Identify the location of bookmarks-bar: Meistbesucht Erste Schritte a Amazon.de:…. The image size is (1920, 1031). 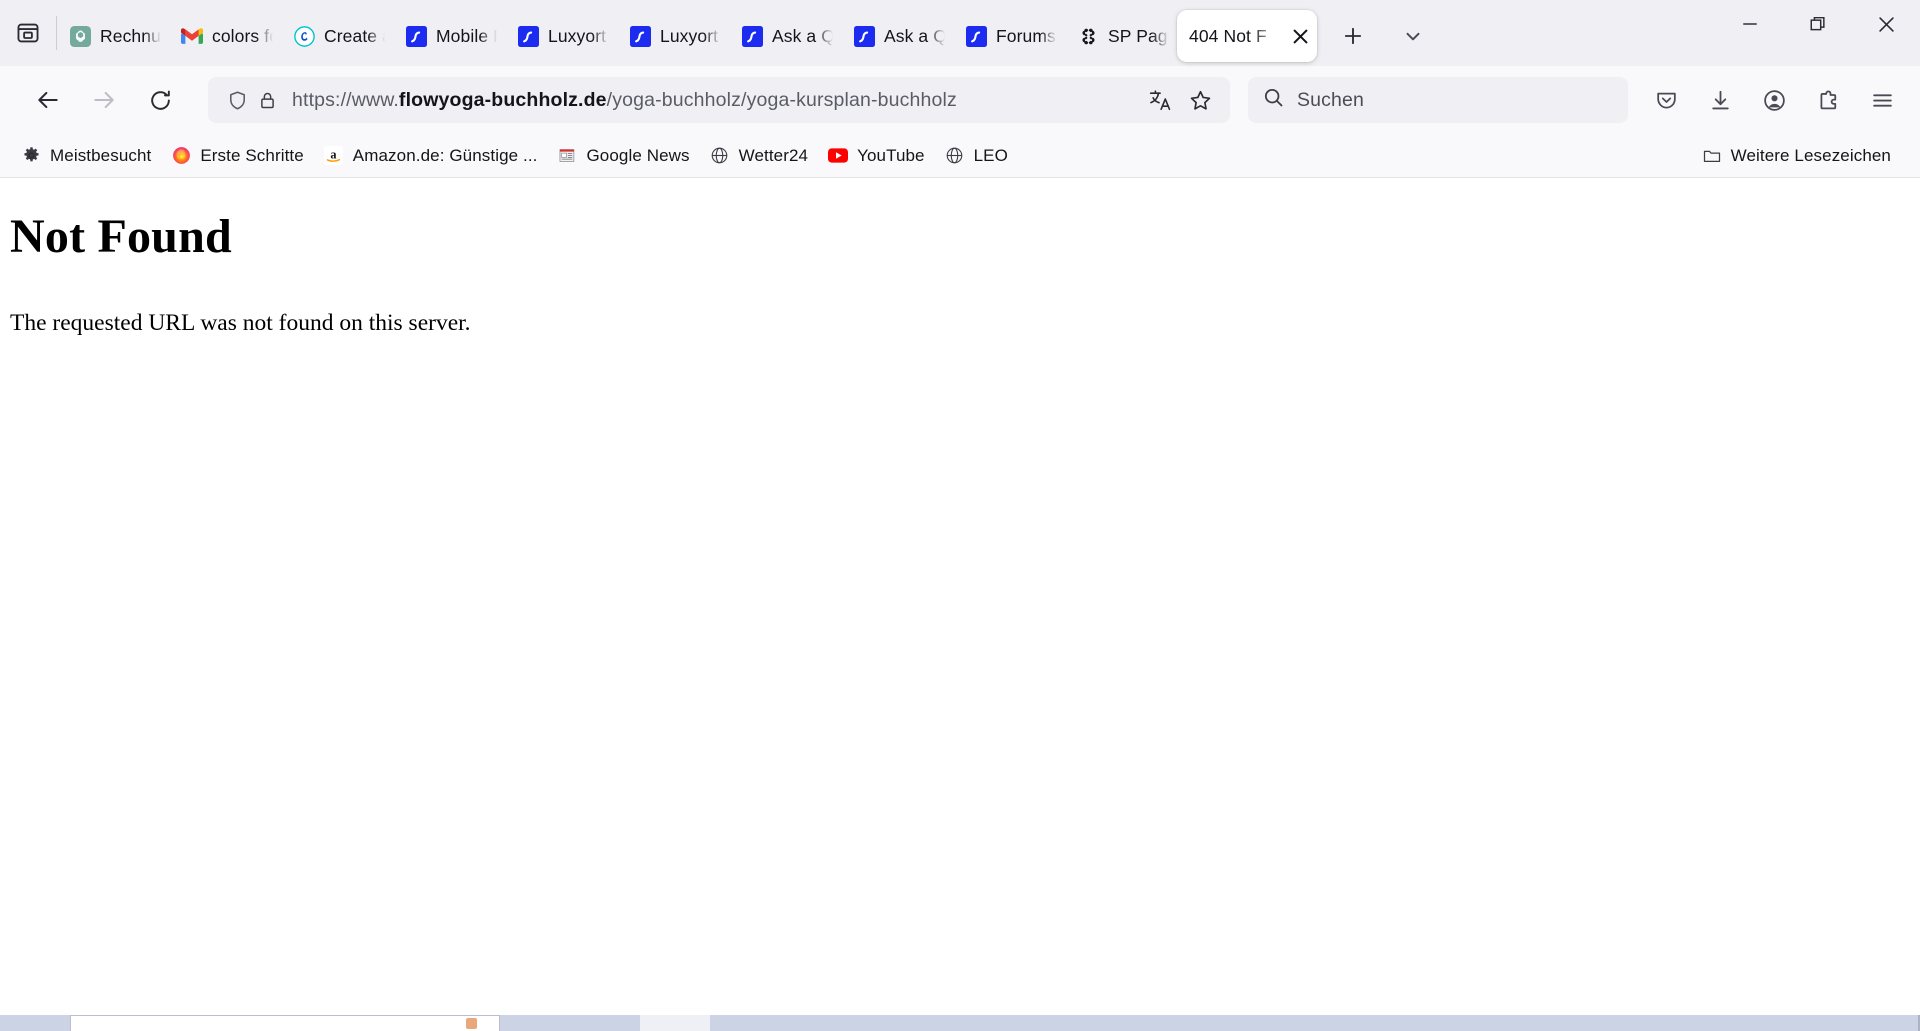
(960, 156).